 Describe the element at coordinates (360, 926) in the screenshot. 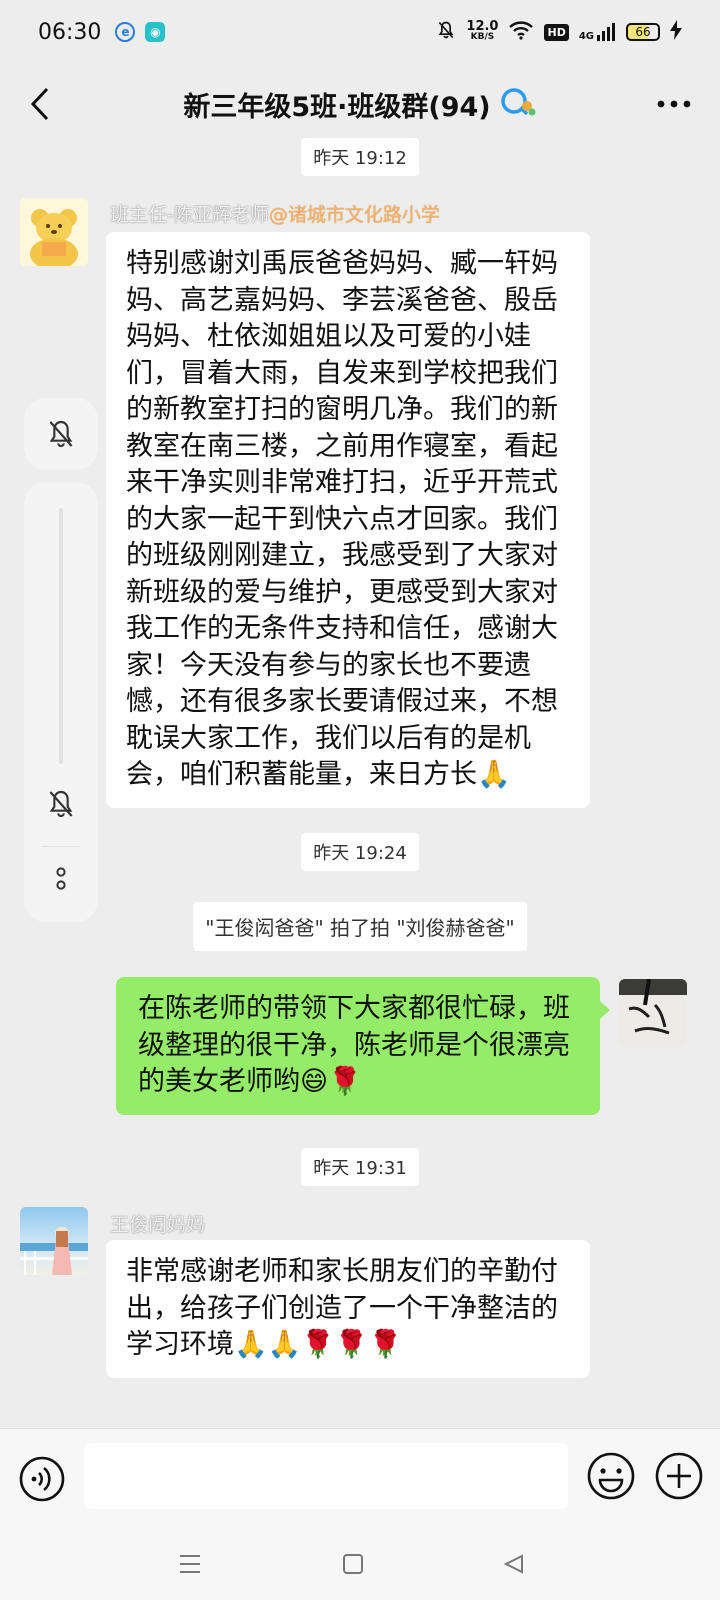

I see `system-message: "王俊闳爸爸" 拍了拍 "刘俊赫爸爸"` at that location.